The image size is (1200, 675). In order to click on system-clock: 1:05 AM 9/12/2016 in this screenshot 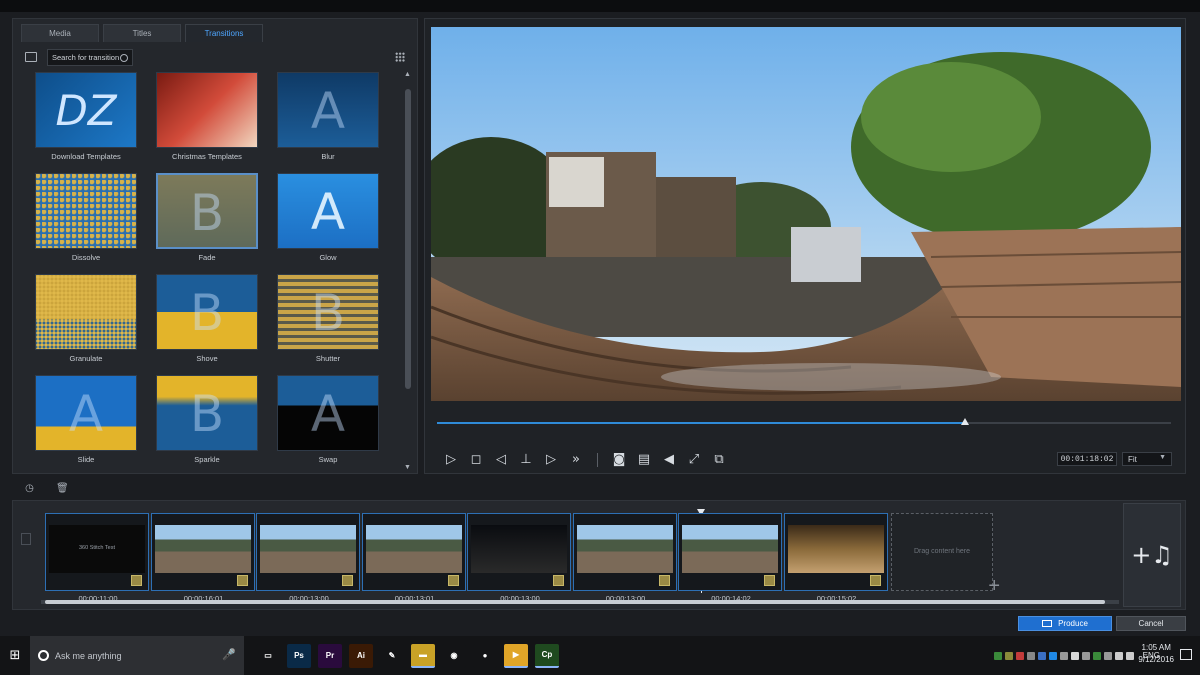, I will do `click(1156, 654)`.